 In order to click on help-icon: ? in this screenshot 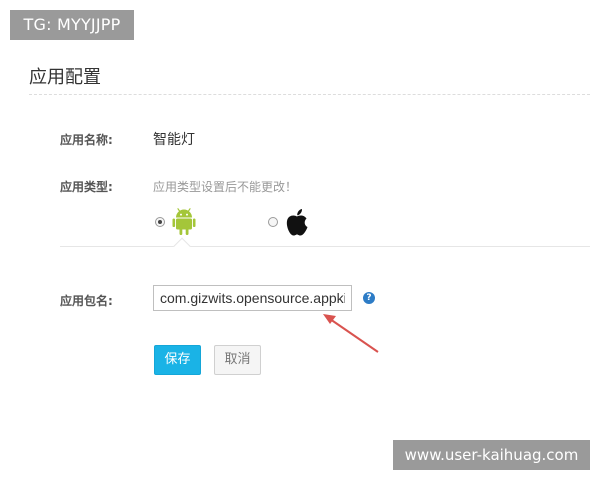, I will do `click(369, 298)`.